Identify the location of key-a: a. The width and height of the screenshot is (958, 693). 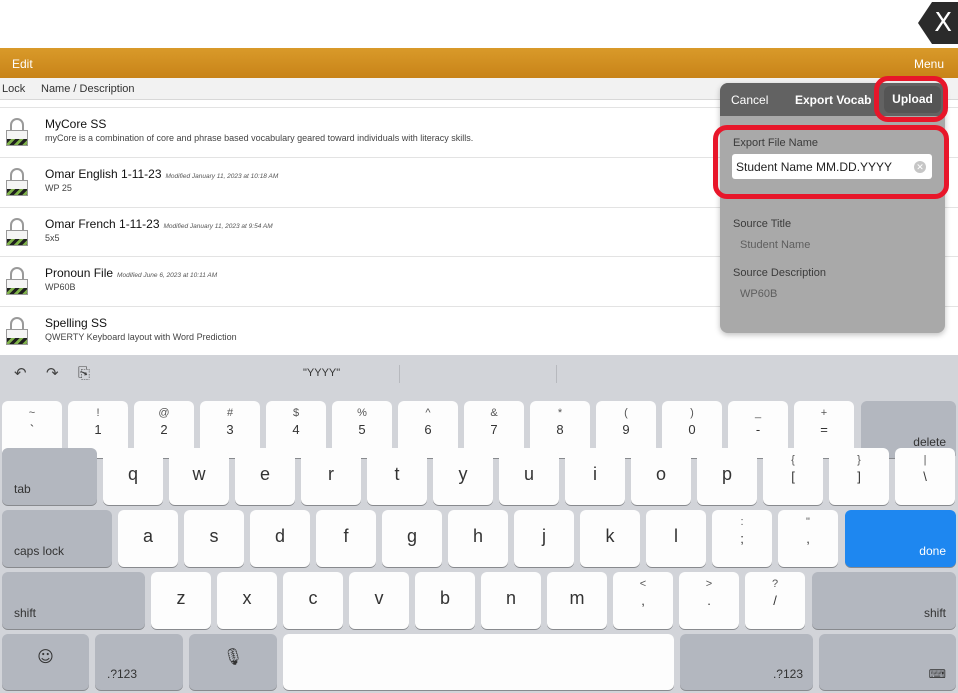
(148, 538).